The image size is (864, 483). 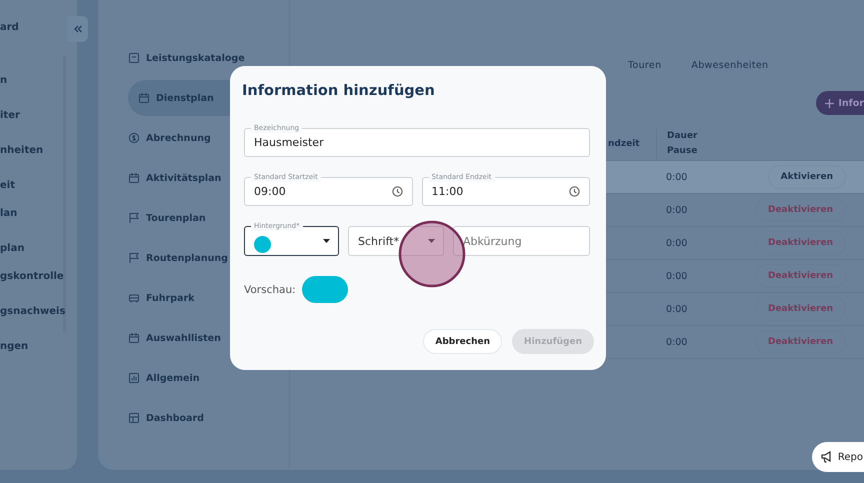 What do you see at coordinates (134, 58) in the screenshot?
I see `book-icon` at bounding box center [134, 58].